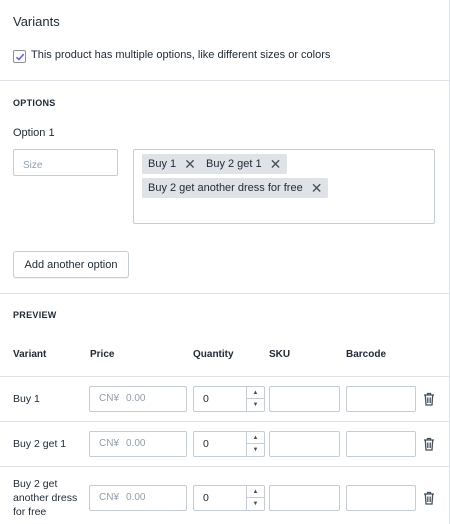 This screenshot has height=524, width=450. I want to click on column-header-price: Price, so click(102, 354).